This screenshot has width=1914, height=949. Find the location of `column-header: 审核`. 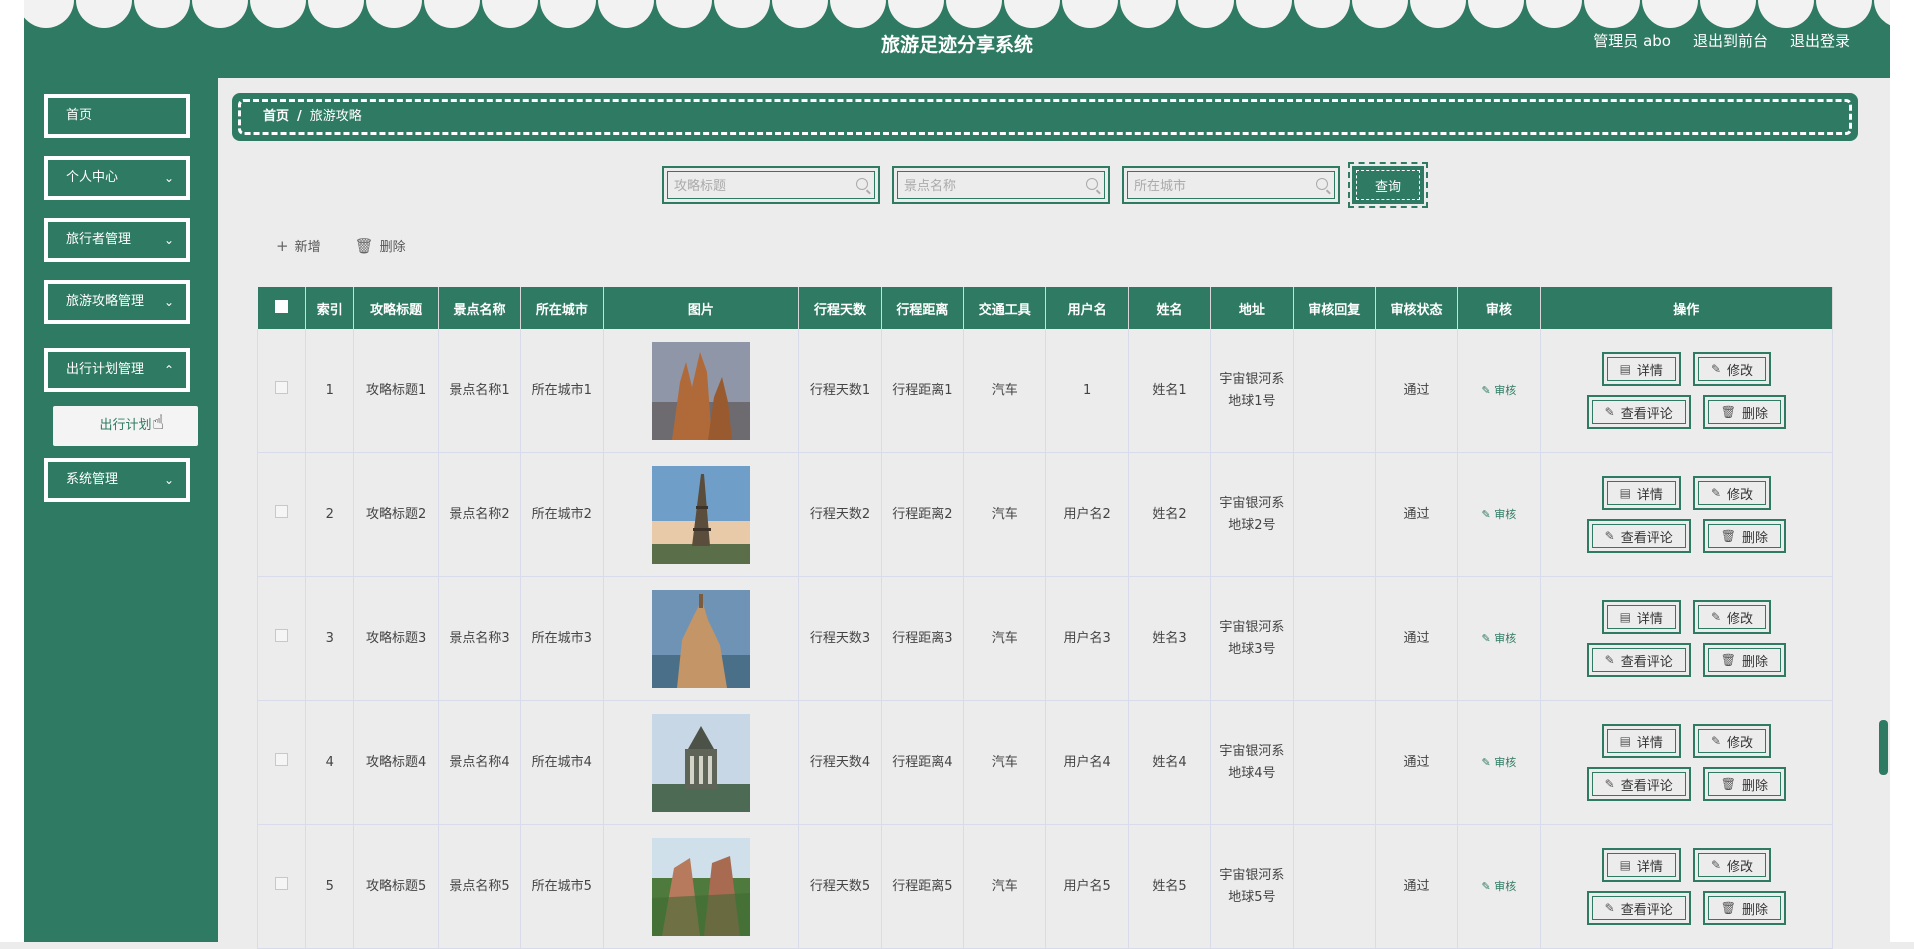

column-header: 审核 is located at coordinates (1499, 308).